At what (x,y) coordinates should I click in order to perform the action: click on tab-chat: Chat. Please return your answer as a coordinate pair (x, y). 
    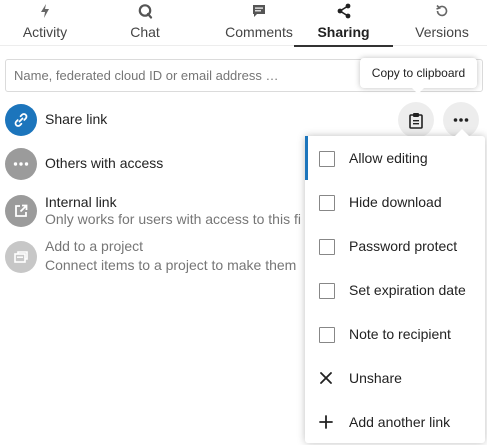
    Looking at the image, I should click on (145, 23).